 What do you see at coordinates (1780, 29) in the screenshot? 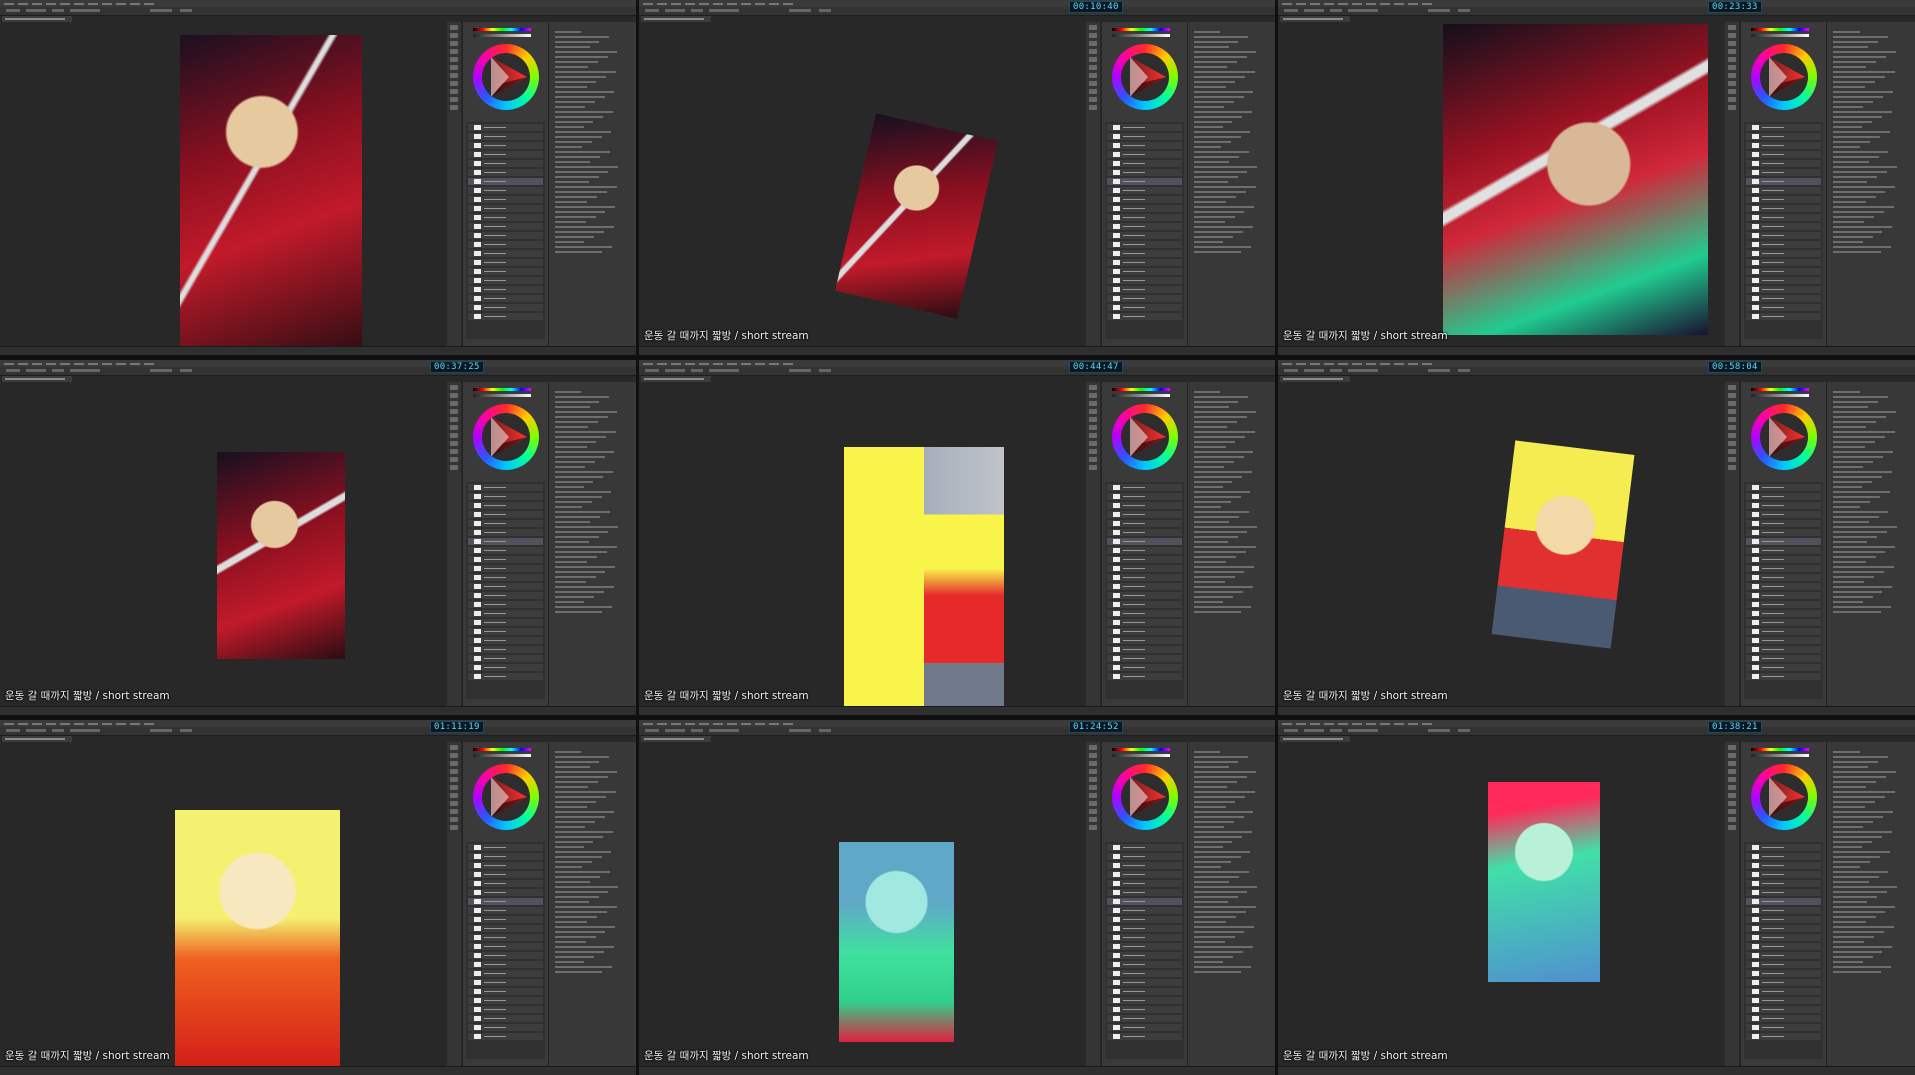
I see `hue-slider` at bounding box center [1780, 29].